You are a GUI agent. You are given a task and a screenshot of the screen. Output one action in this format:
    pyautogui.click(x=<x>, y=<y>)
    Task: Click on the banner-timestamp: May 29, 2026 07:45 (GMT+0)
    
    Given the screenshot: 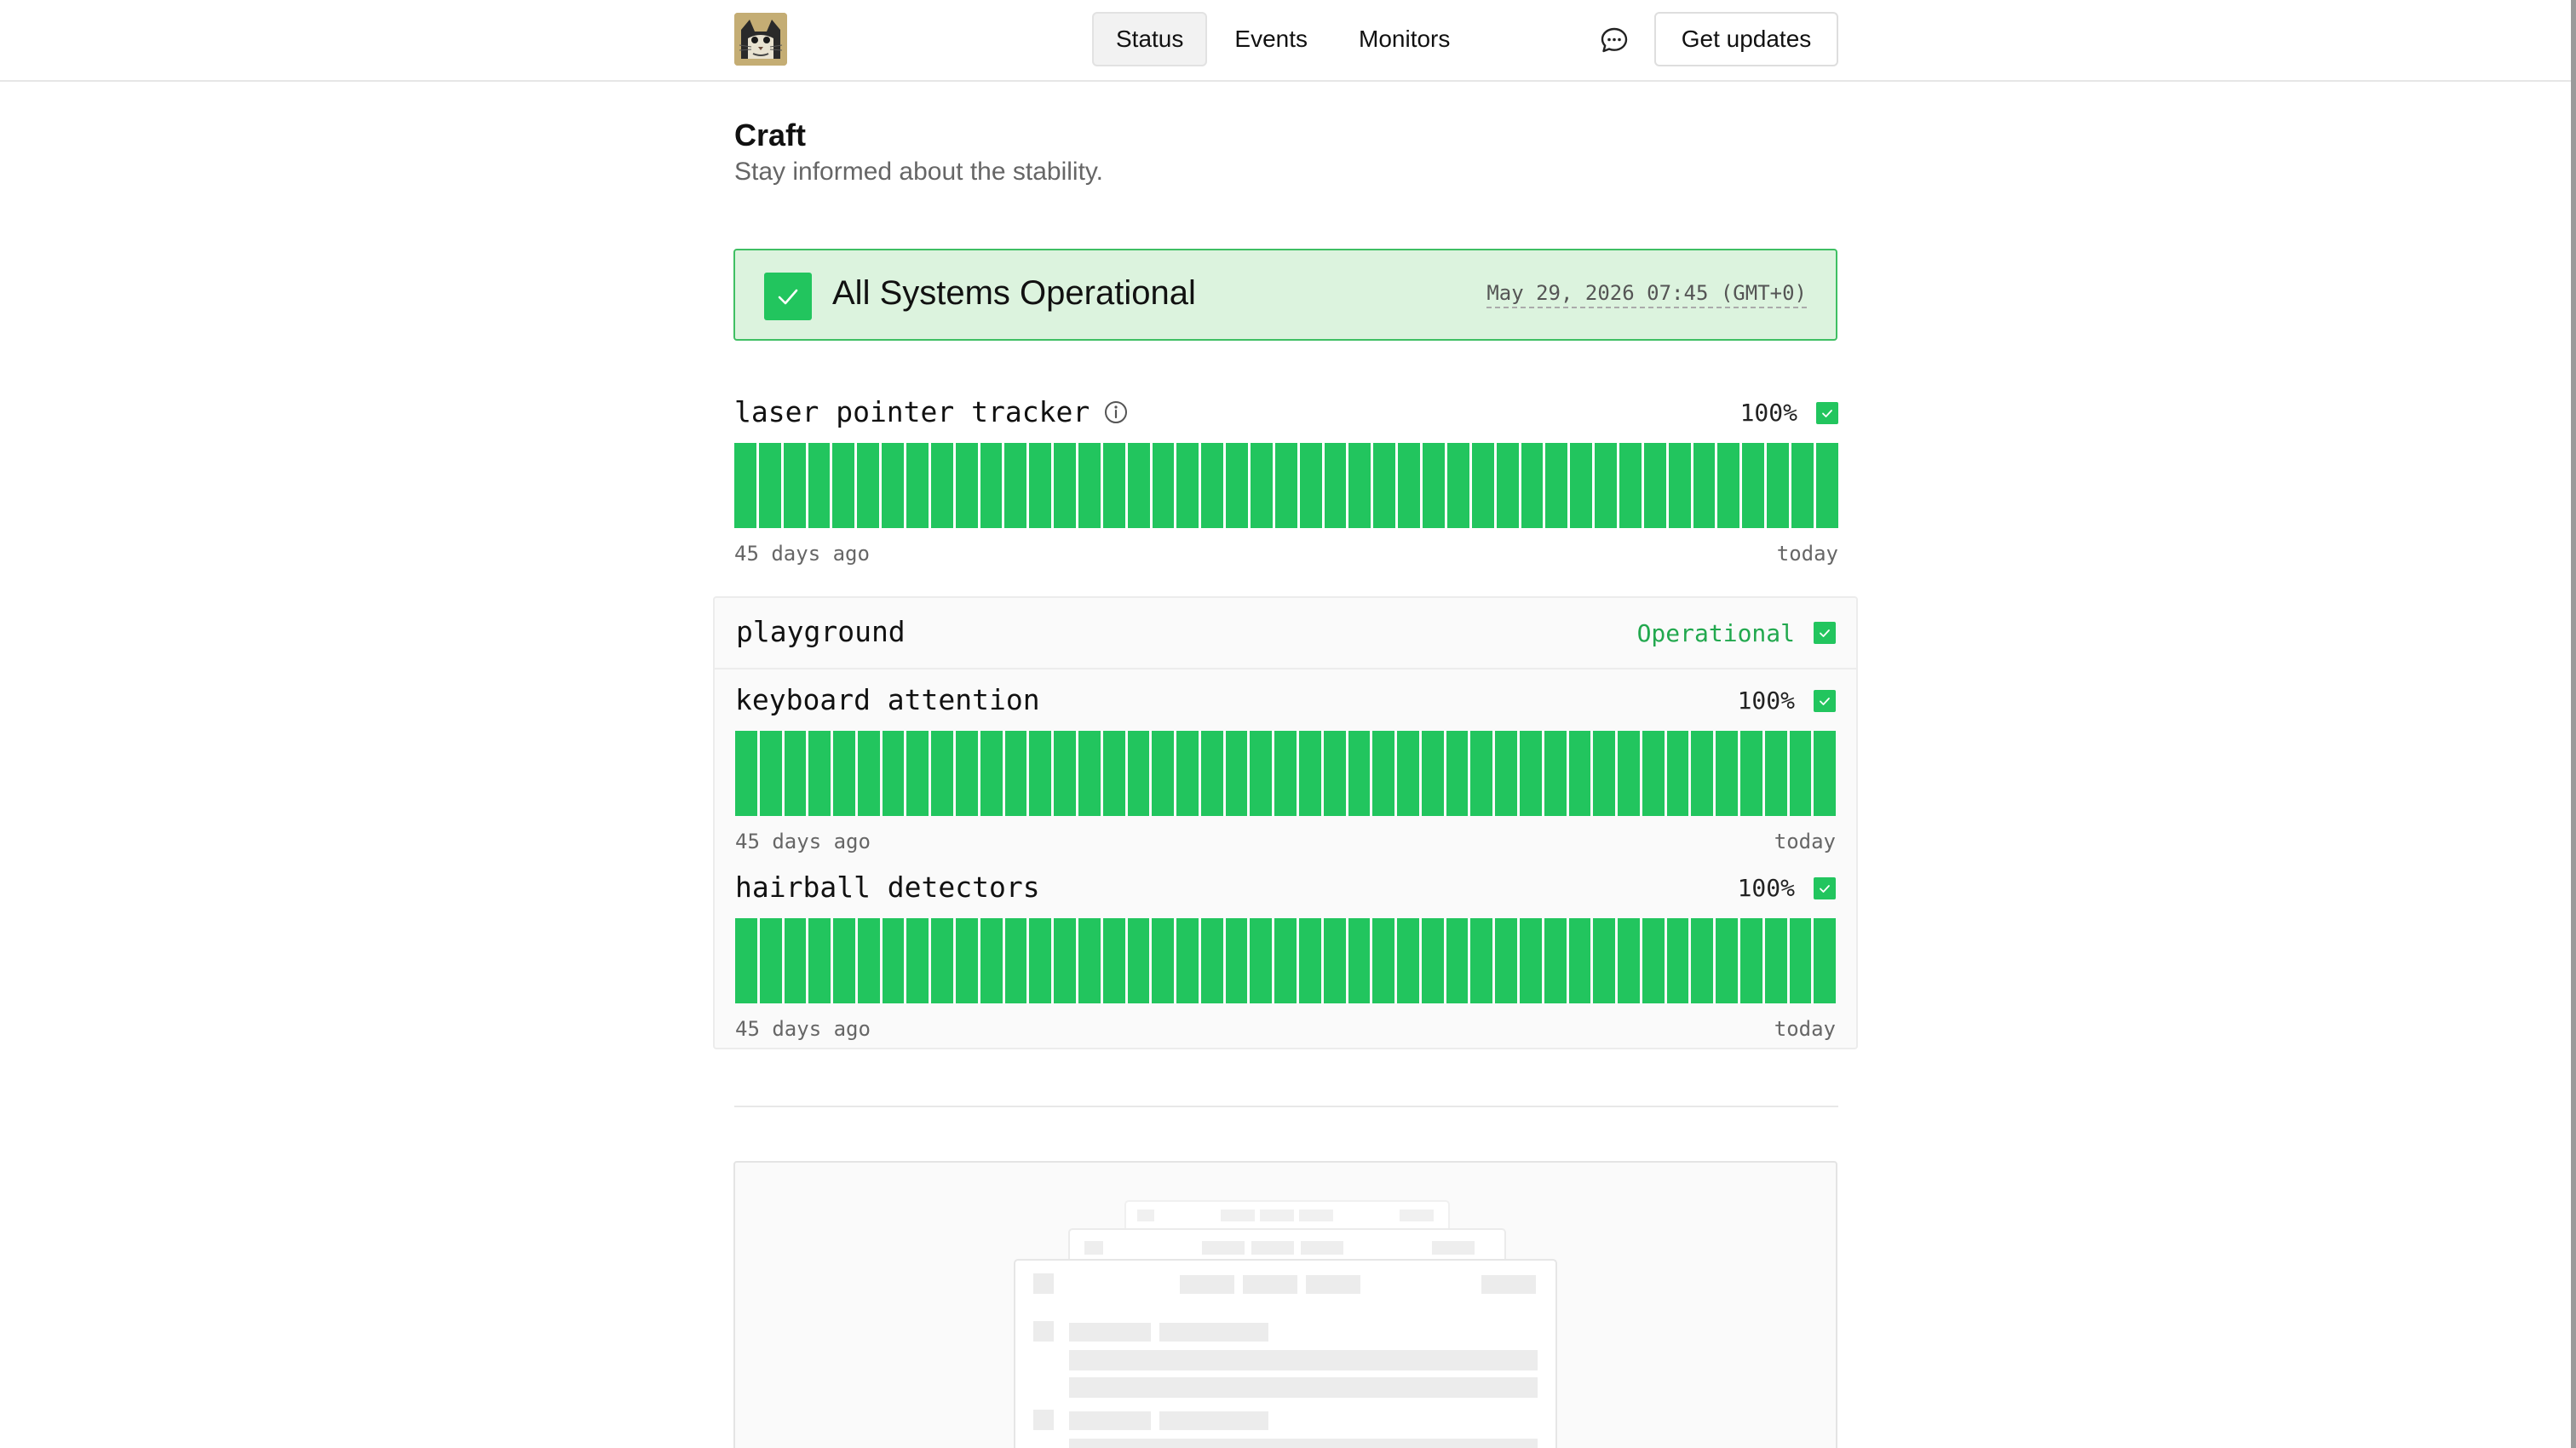 What is the action you would take?
    pyautogui.click(x=1647, y=294)
    